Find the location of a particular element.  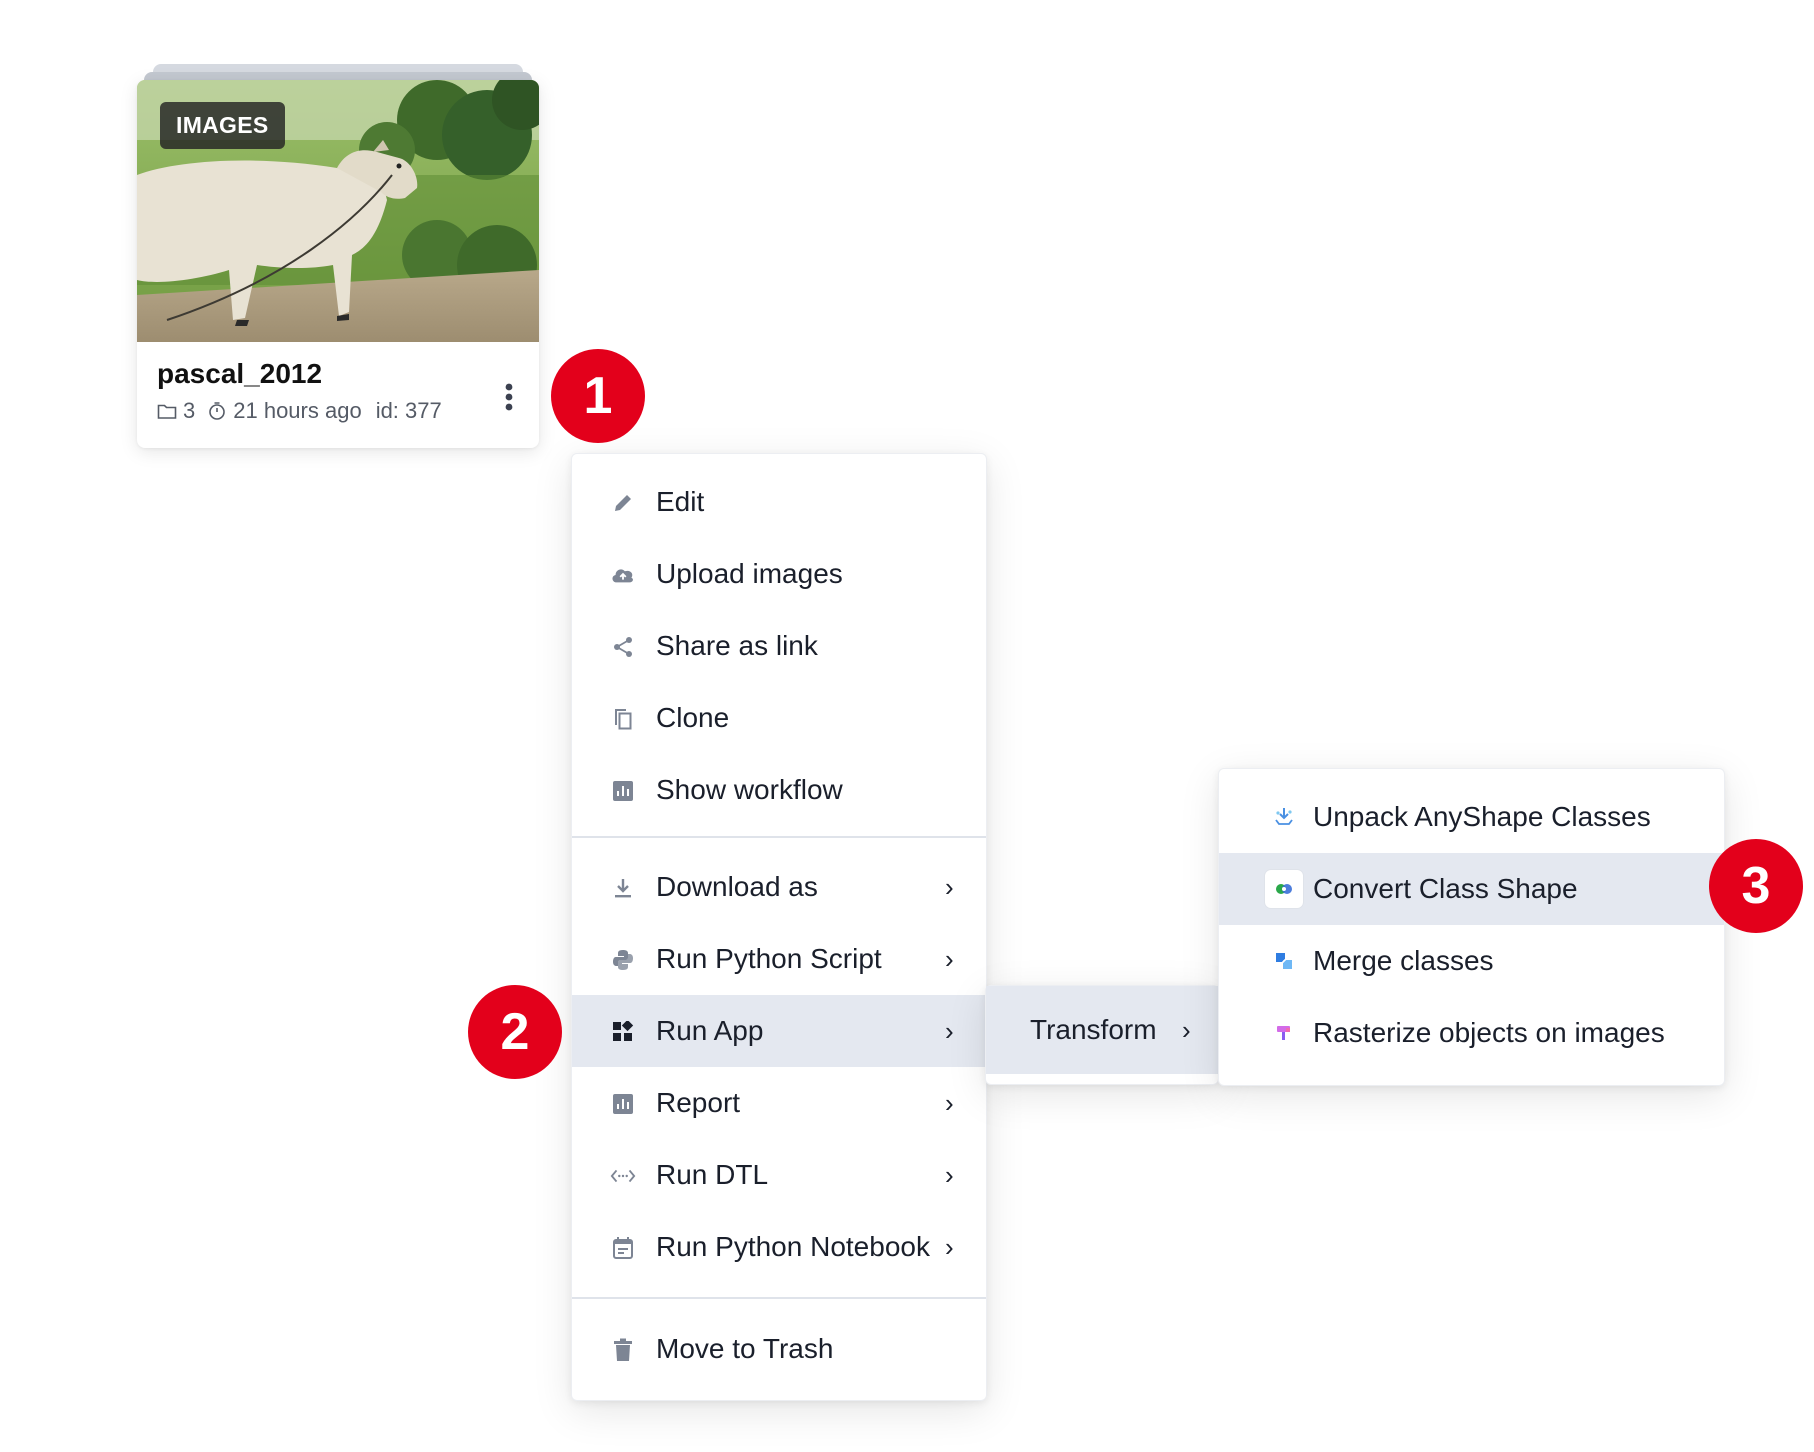

menu-item-upload-images: Upload images is located at coordinates (779, 574).